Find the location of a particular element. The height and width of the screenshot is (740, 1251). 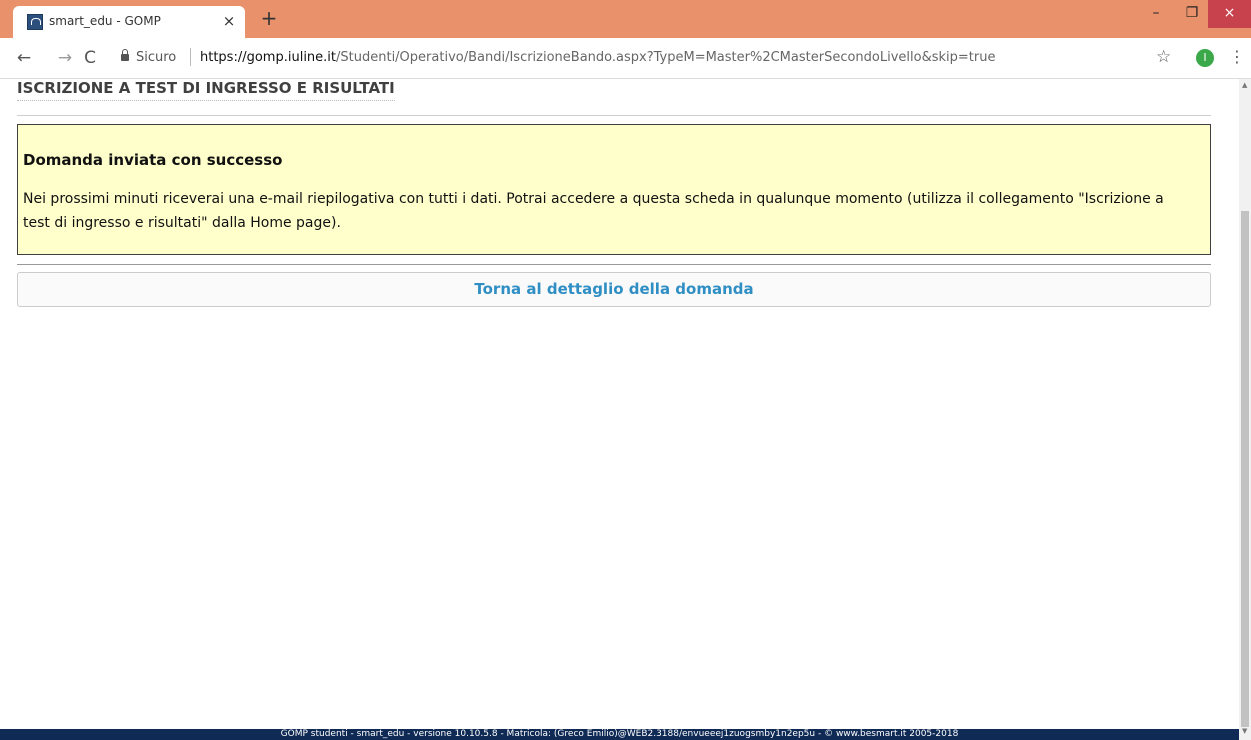

back-arrow-icon: ← is located at coordinates (24, 58).